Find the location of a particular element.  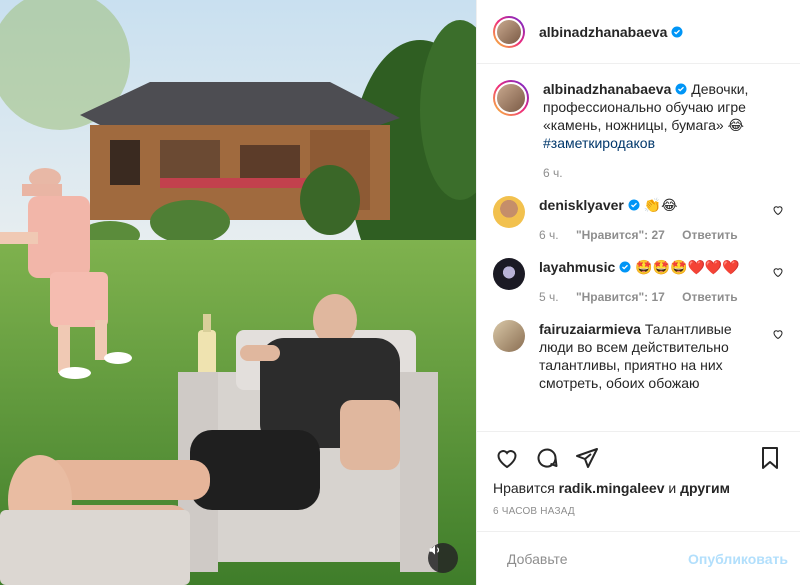

comment-text: 🤩🤩🤩❤️❤️❤️ is located at coordinates (687, 267).